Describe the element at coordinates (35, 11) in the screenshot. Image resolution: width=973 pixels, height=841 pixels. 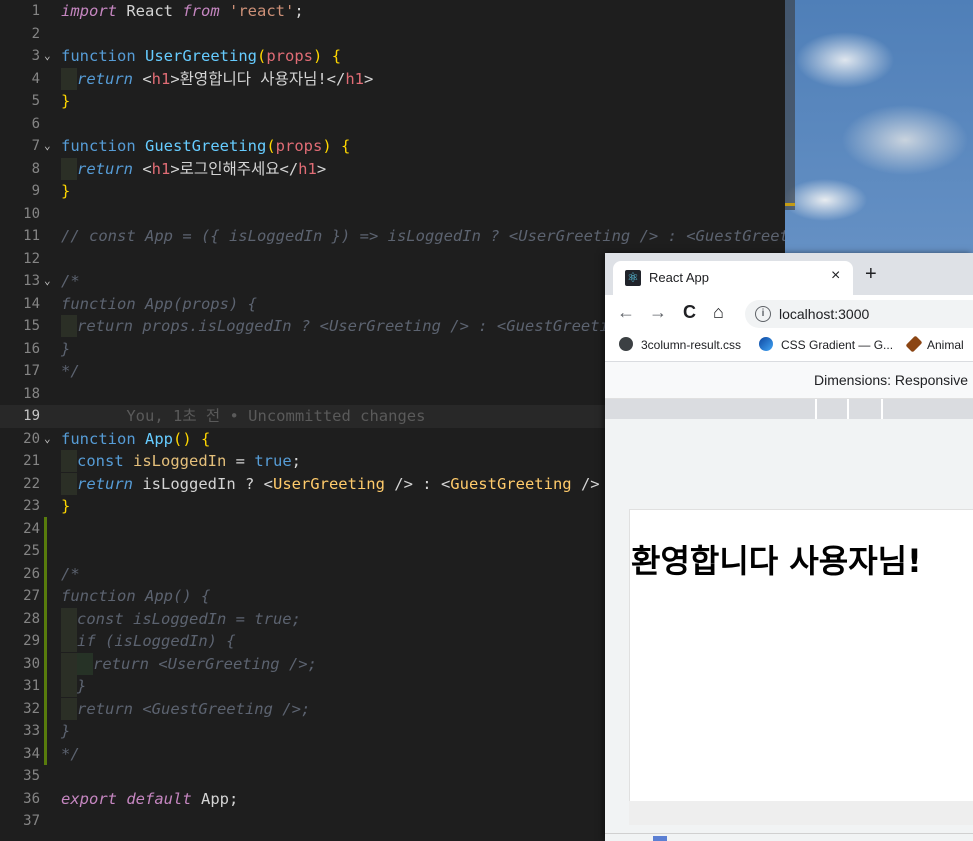
I see `line-number: 1` at that location.